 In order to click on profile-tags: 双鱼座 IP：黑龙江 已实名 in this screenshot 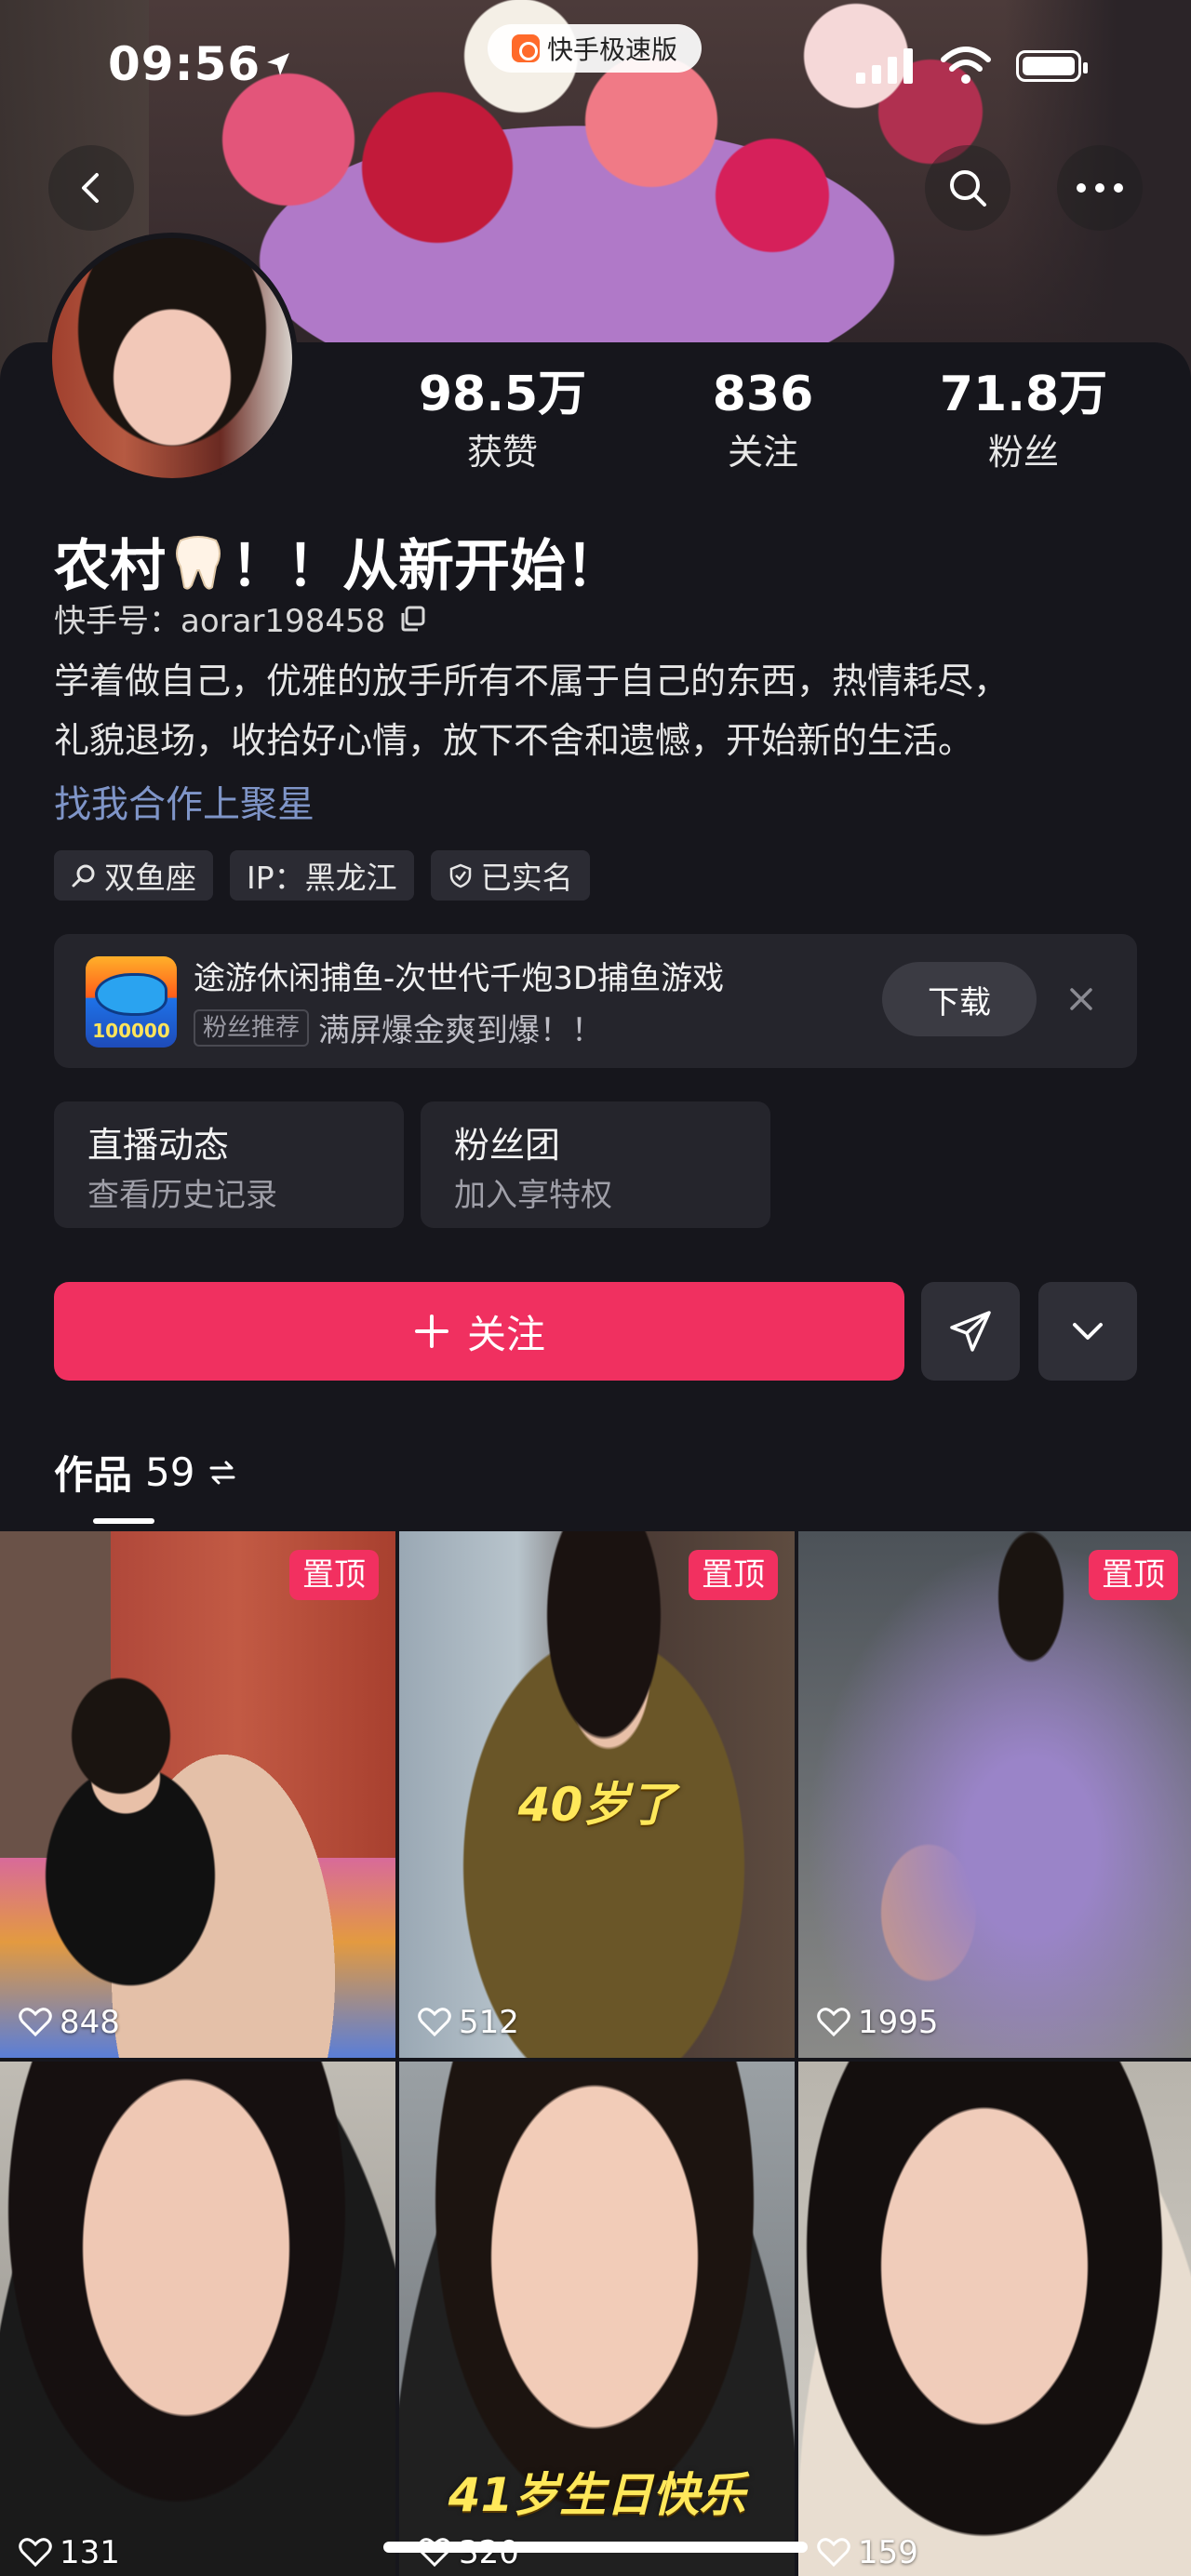, I will do `click(322, 875)`.